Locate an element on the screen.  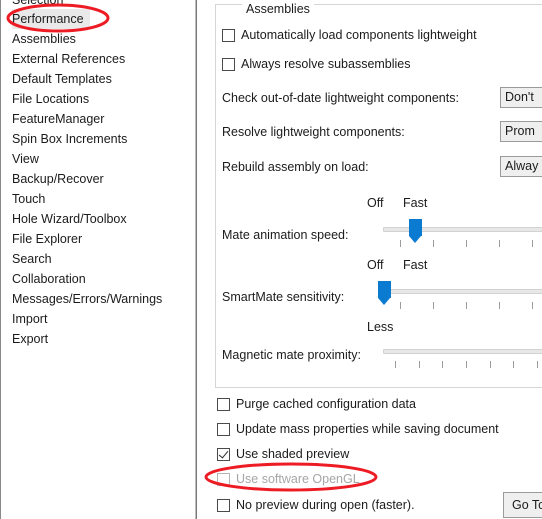
sidebar-item-touch: Touch is located at coordinates (98, 199).